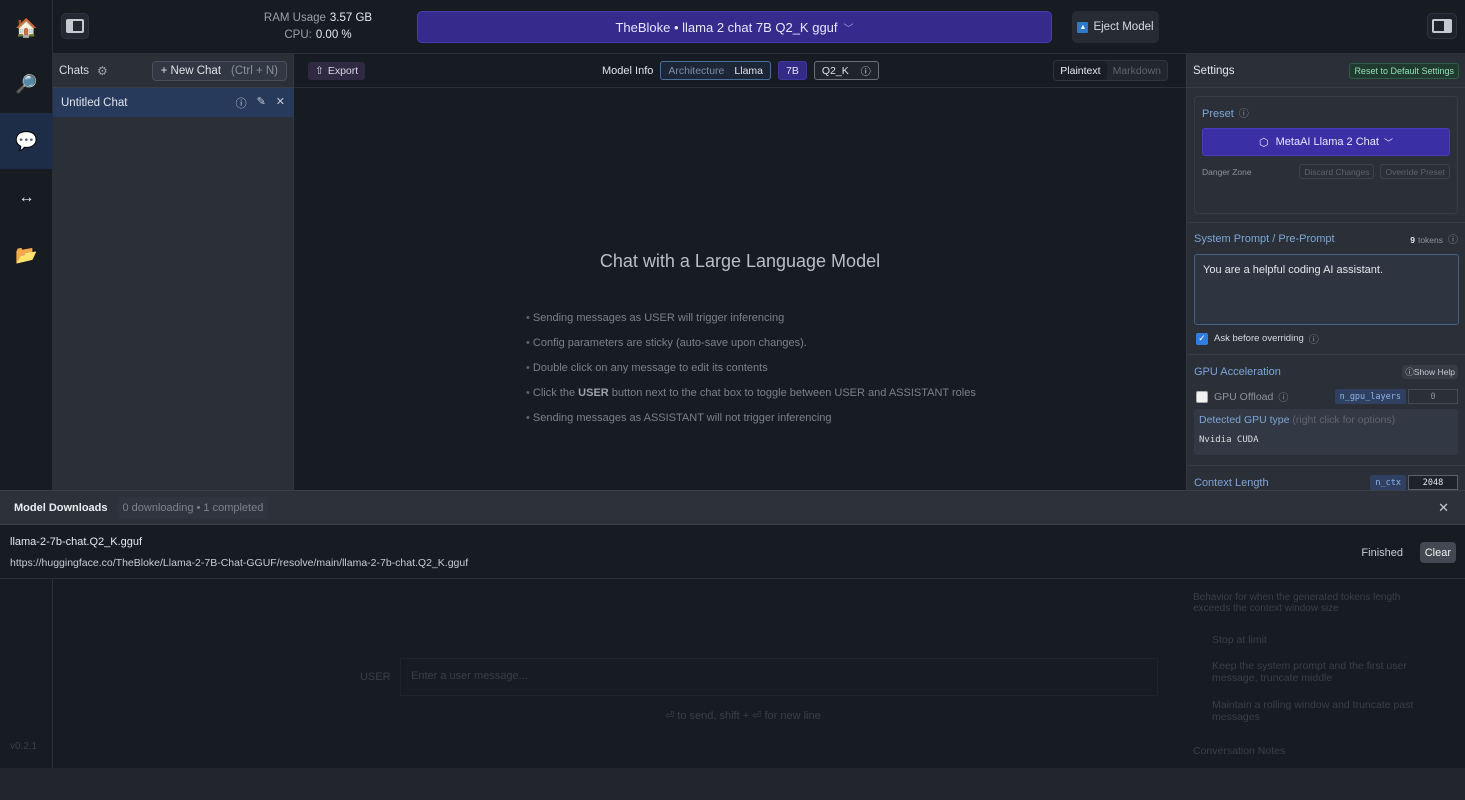 Image resolution: width=1465 pixels, height=800 pixels. What do you see at coordinates (1244, 396) in the screenshot?
I see `gpu-offload-label: GPU Offload` at bounding box center [1244, 396].